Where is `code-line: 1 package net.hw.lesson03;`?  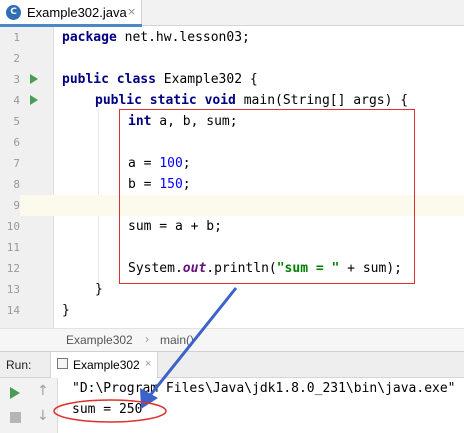
code-line: 1 package net.hw.lesson03; is located at coordinates (232, 37).